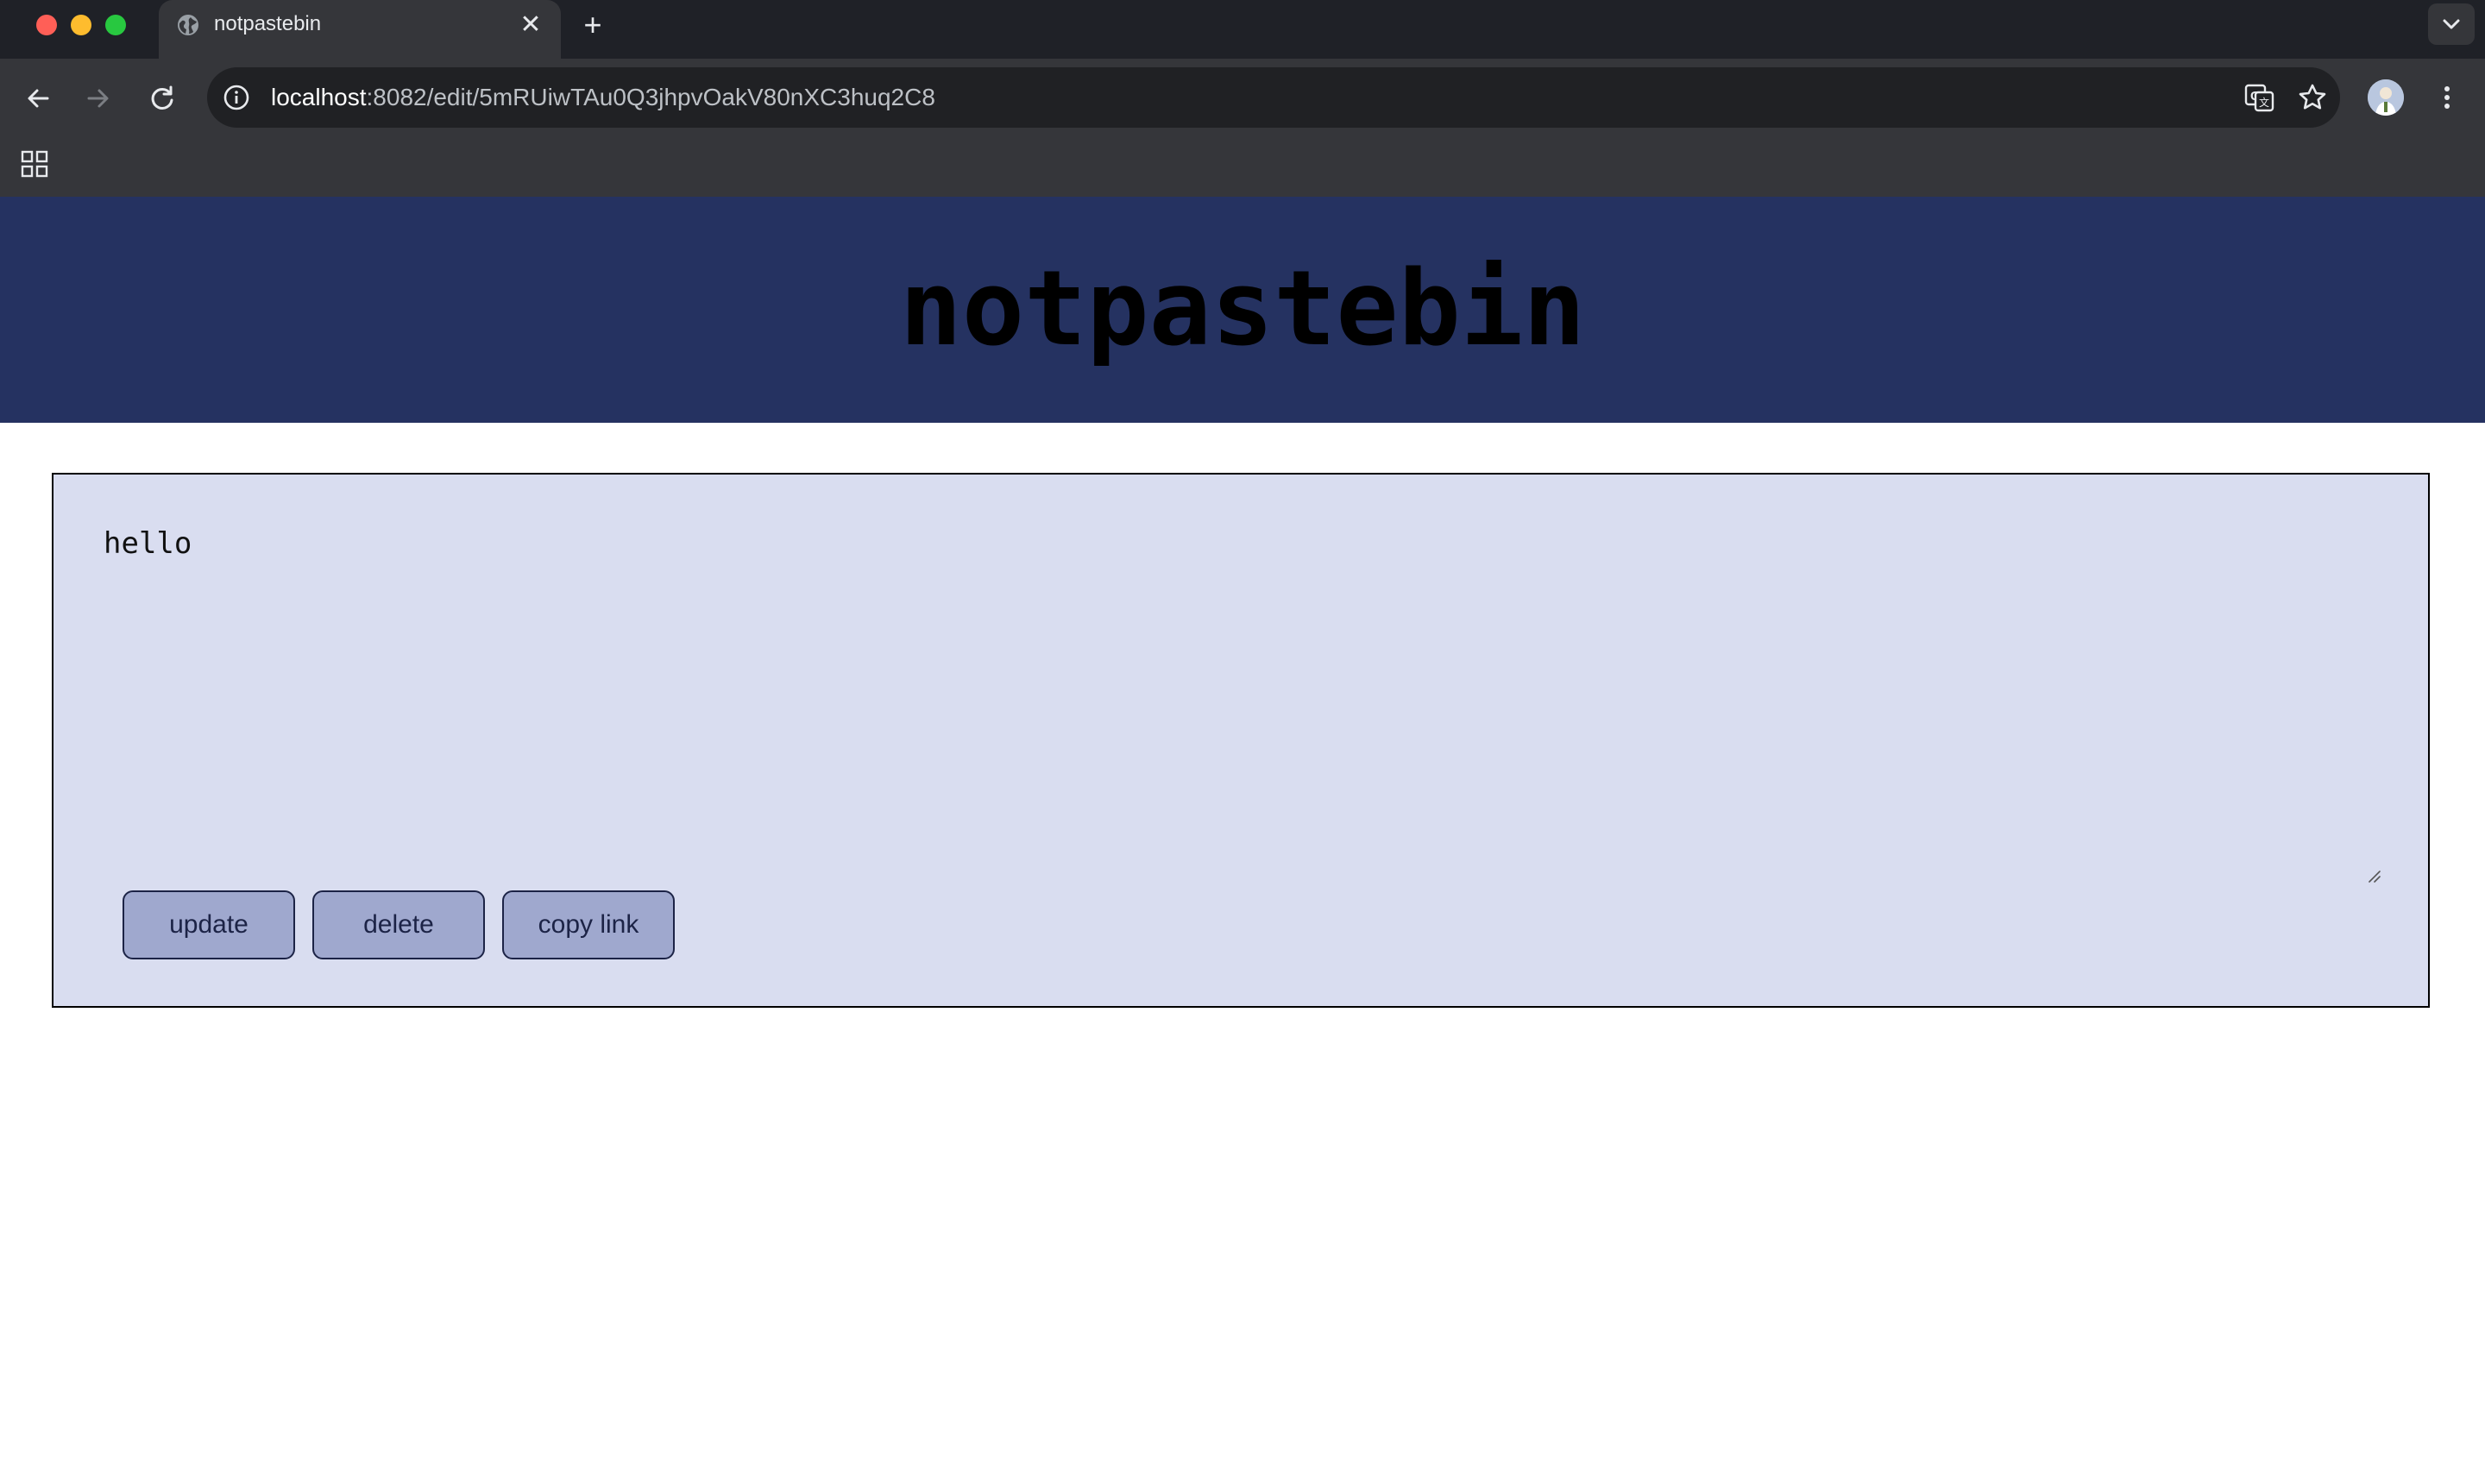 This screenshot has width=2485, height=1484. Describe the element at coordinates (2372, 874) in the screenshot. I see `resize-handle-icon` at that location.